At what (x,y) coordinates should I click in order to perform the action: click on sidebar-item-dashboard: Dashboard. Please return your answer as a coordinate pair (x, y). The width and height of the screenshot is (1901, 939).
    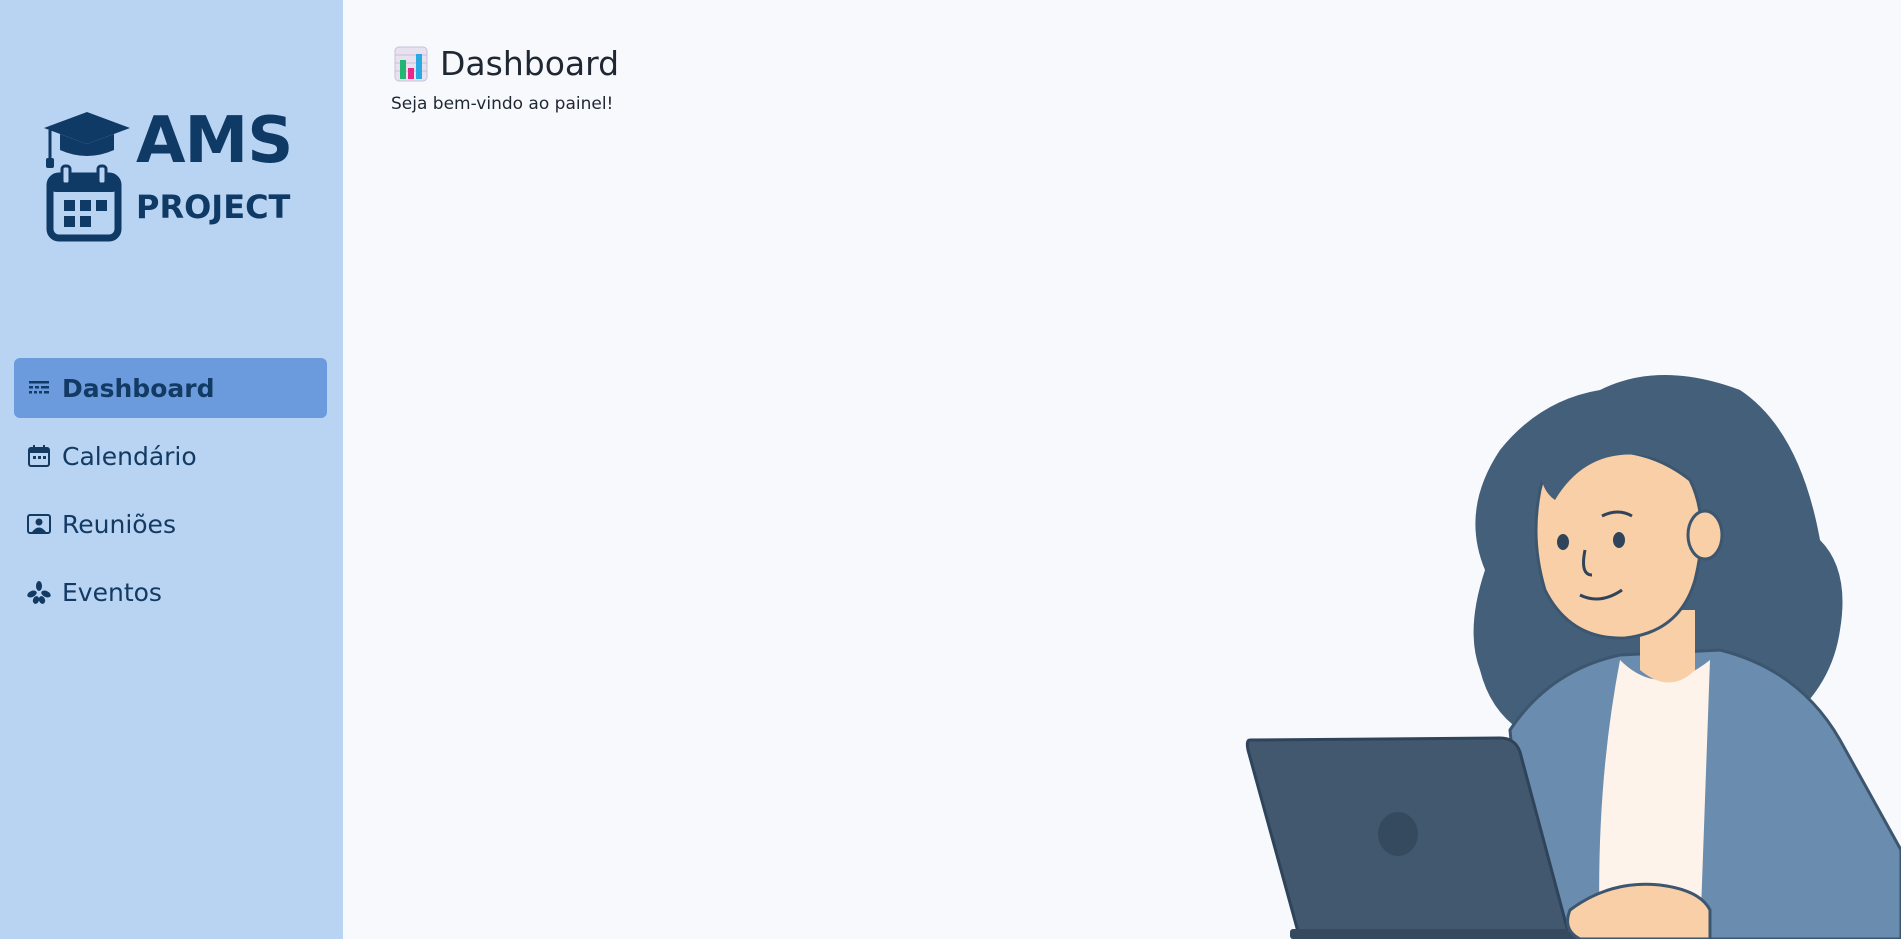
    Looking at the image, I should click on (170, 388).